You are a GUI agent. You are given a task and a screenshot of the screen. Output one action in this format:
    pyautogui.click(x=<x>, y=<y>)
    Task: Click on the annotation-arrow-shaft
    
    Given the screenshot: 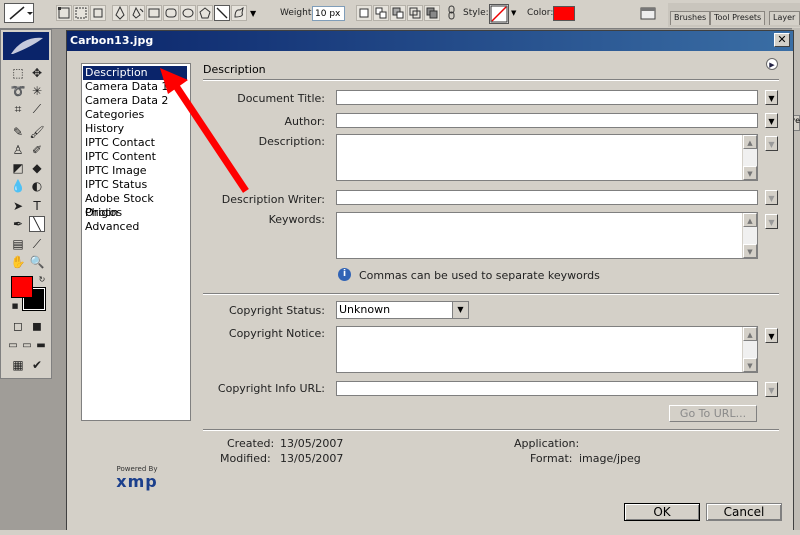 What is the action you would take?
    pyautogui.click(x=210, y=137)
    